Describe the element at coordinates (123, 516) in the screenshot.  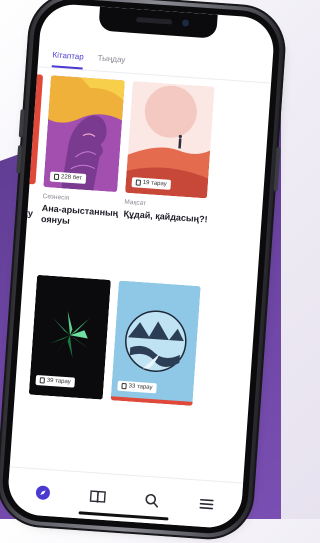
I see `home-indicator` at that location.